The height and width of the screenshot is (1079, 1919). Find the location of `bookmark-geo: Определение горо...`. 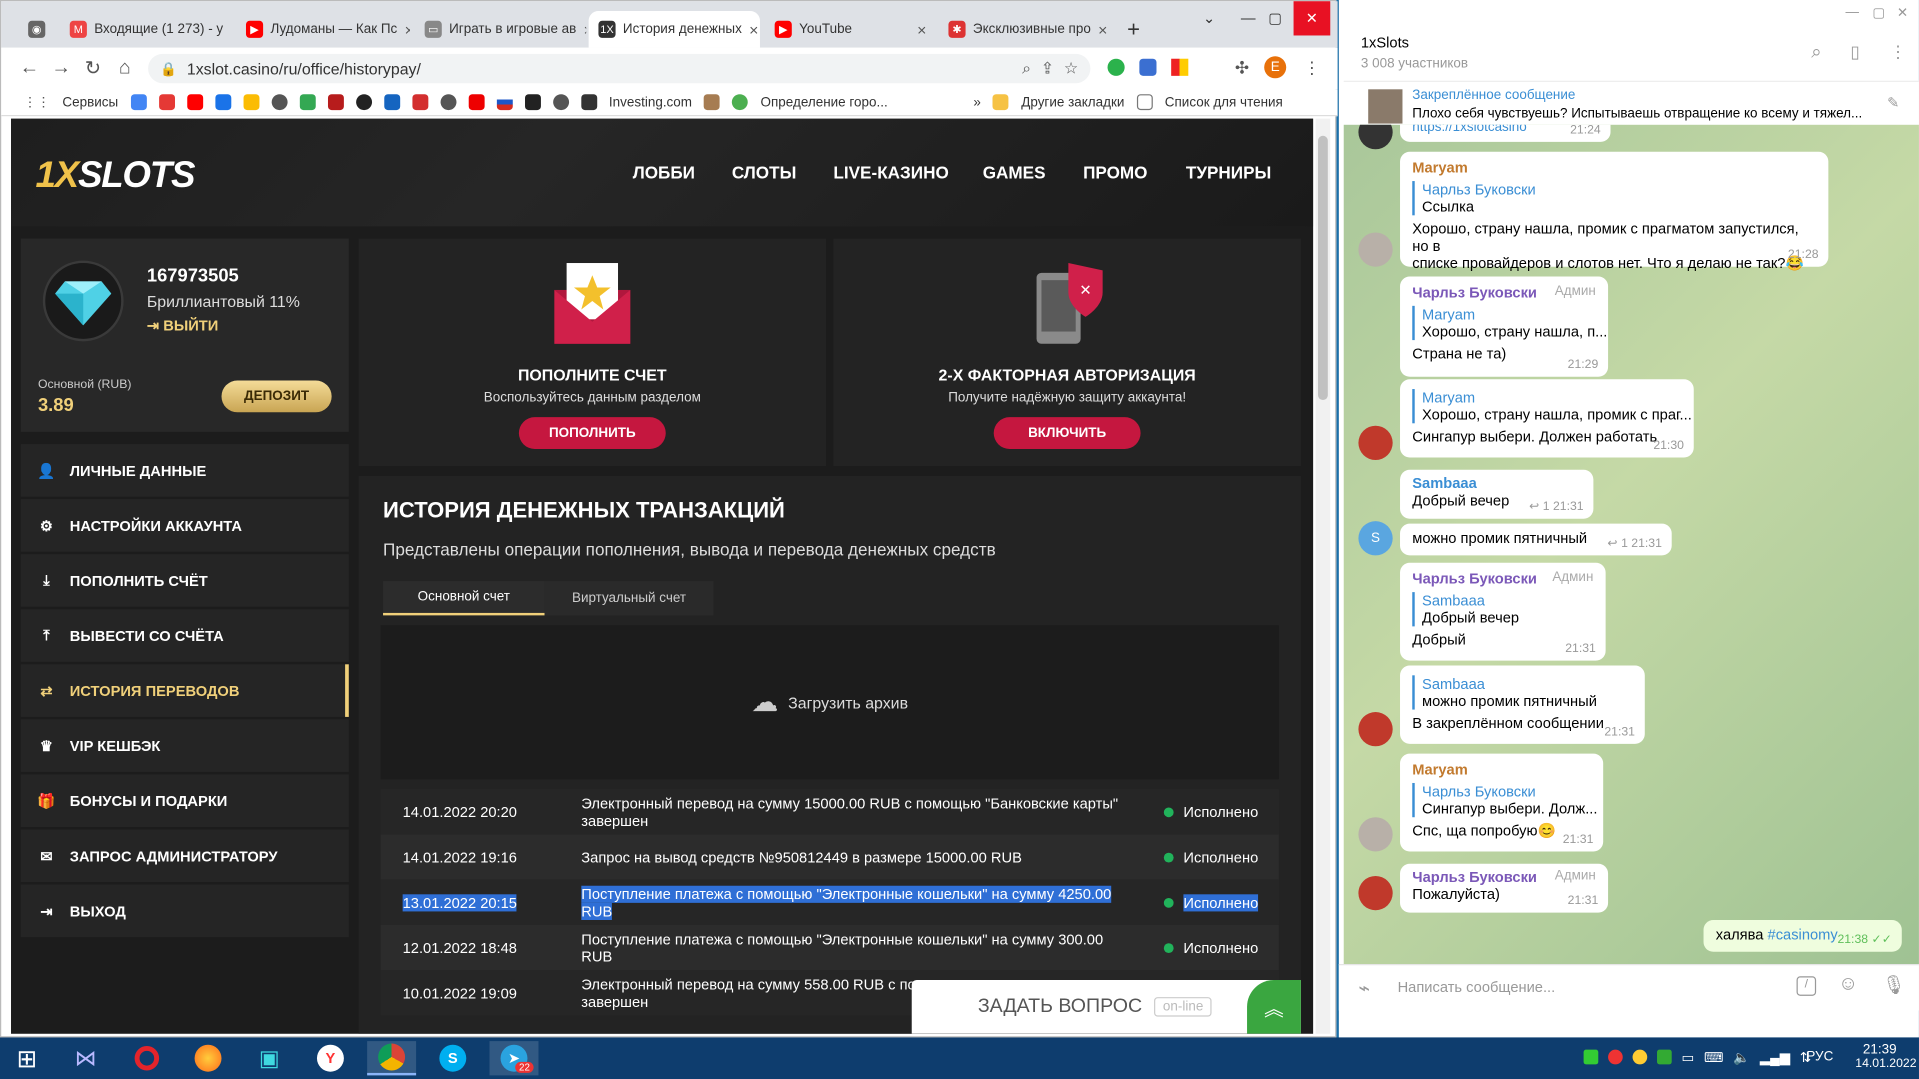

bookmark-geo: Определение горо... is located at coordinates (824, 102).